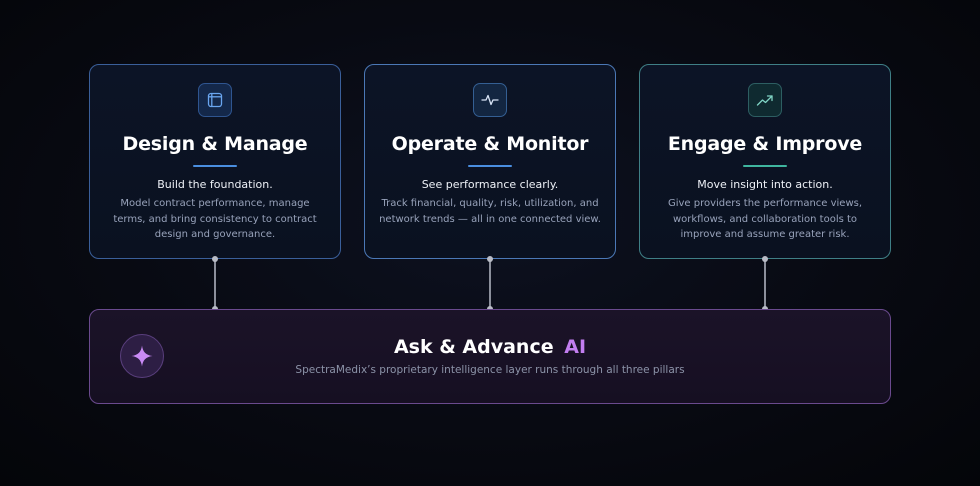 Image resolution: width=980 pixels, height=486 pixels. I want to click on ai-title-text: Ask & Advance, so click(473, 347).